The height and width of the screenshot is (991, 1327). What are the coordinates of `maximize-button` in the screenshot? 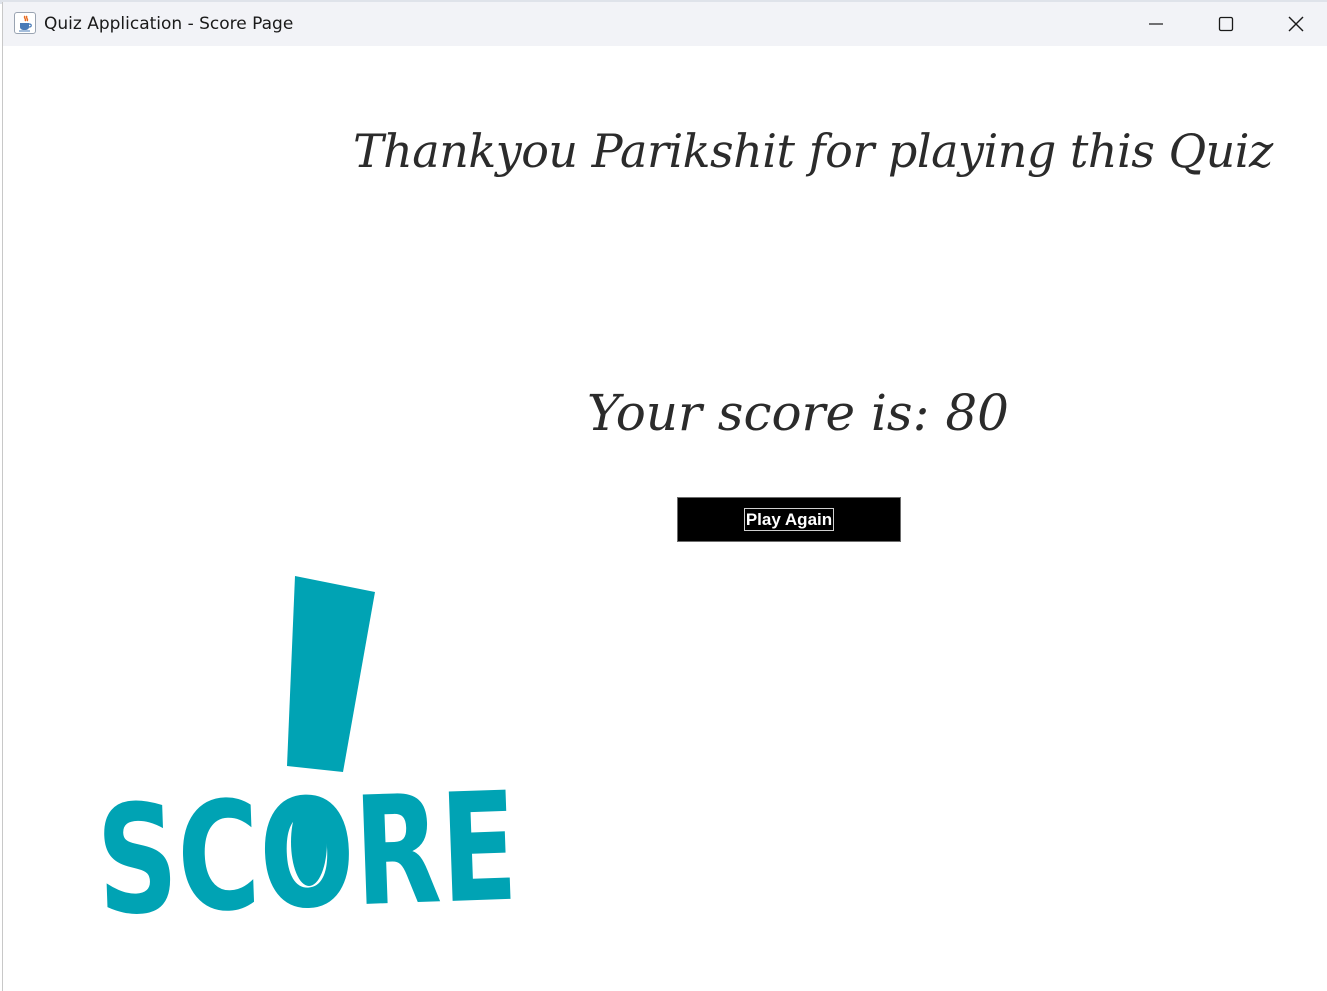 It's located at (1226, 24).